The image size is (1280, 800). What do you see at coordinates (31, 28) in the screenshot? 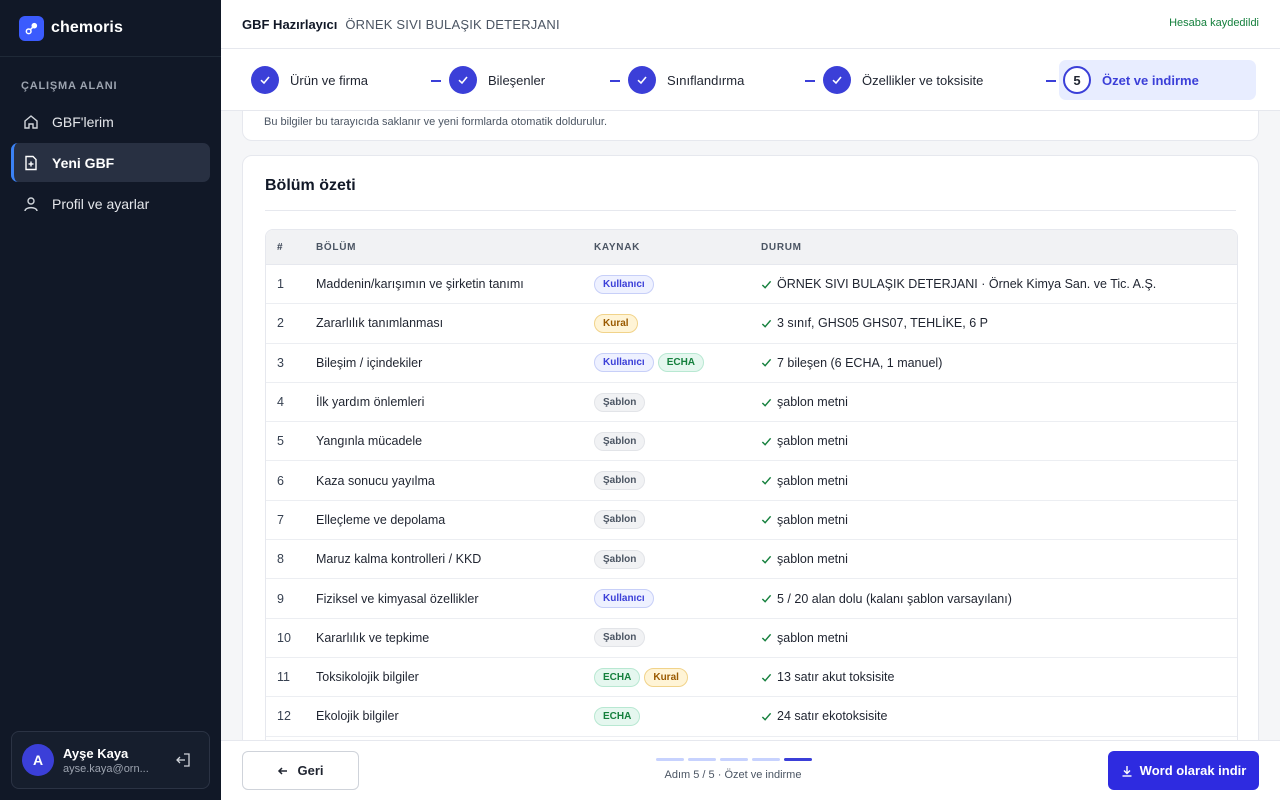
I see `chemoris-logo-icon` at bounding box center [31, 28].